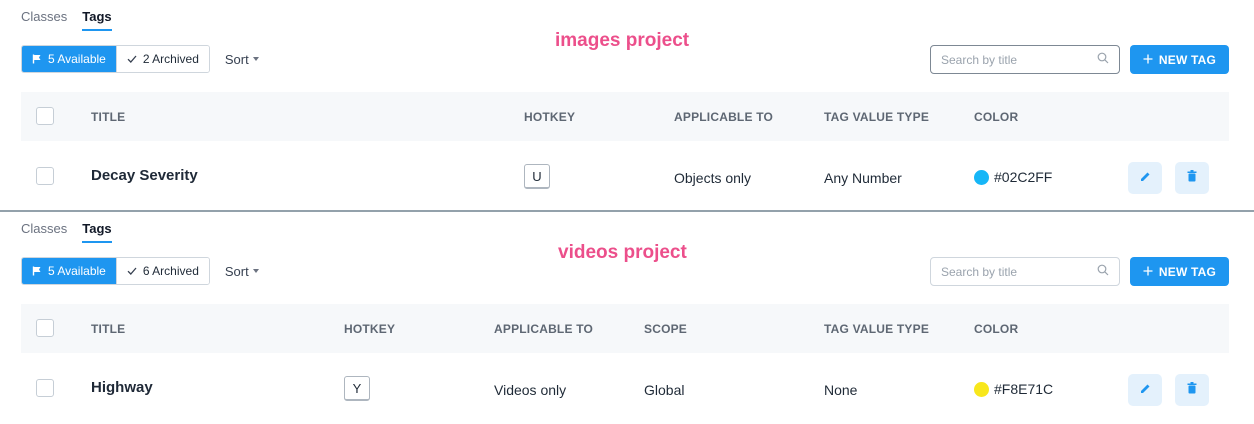  I want to click on filter-bar: 5 Available 2 Archived Sort, so click(140, 59).